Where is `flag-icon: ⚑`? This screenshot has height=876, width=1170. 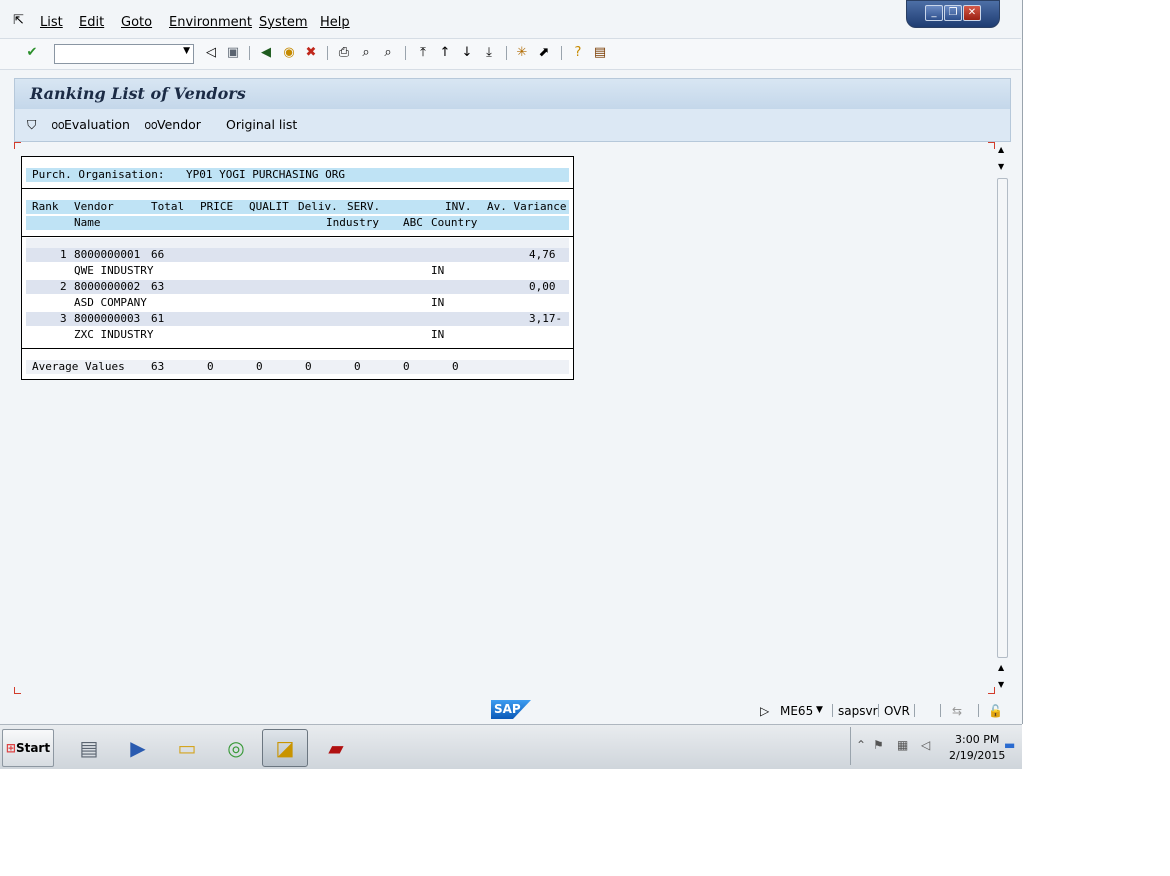
flag-icon: ⚑ is located at coordinates (878, 745).